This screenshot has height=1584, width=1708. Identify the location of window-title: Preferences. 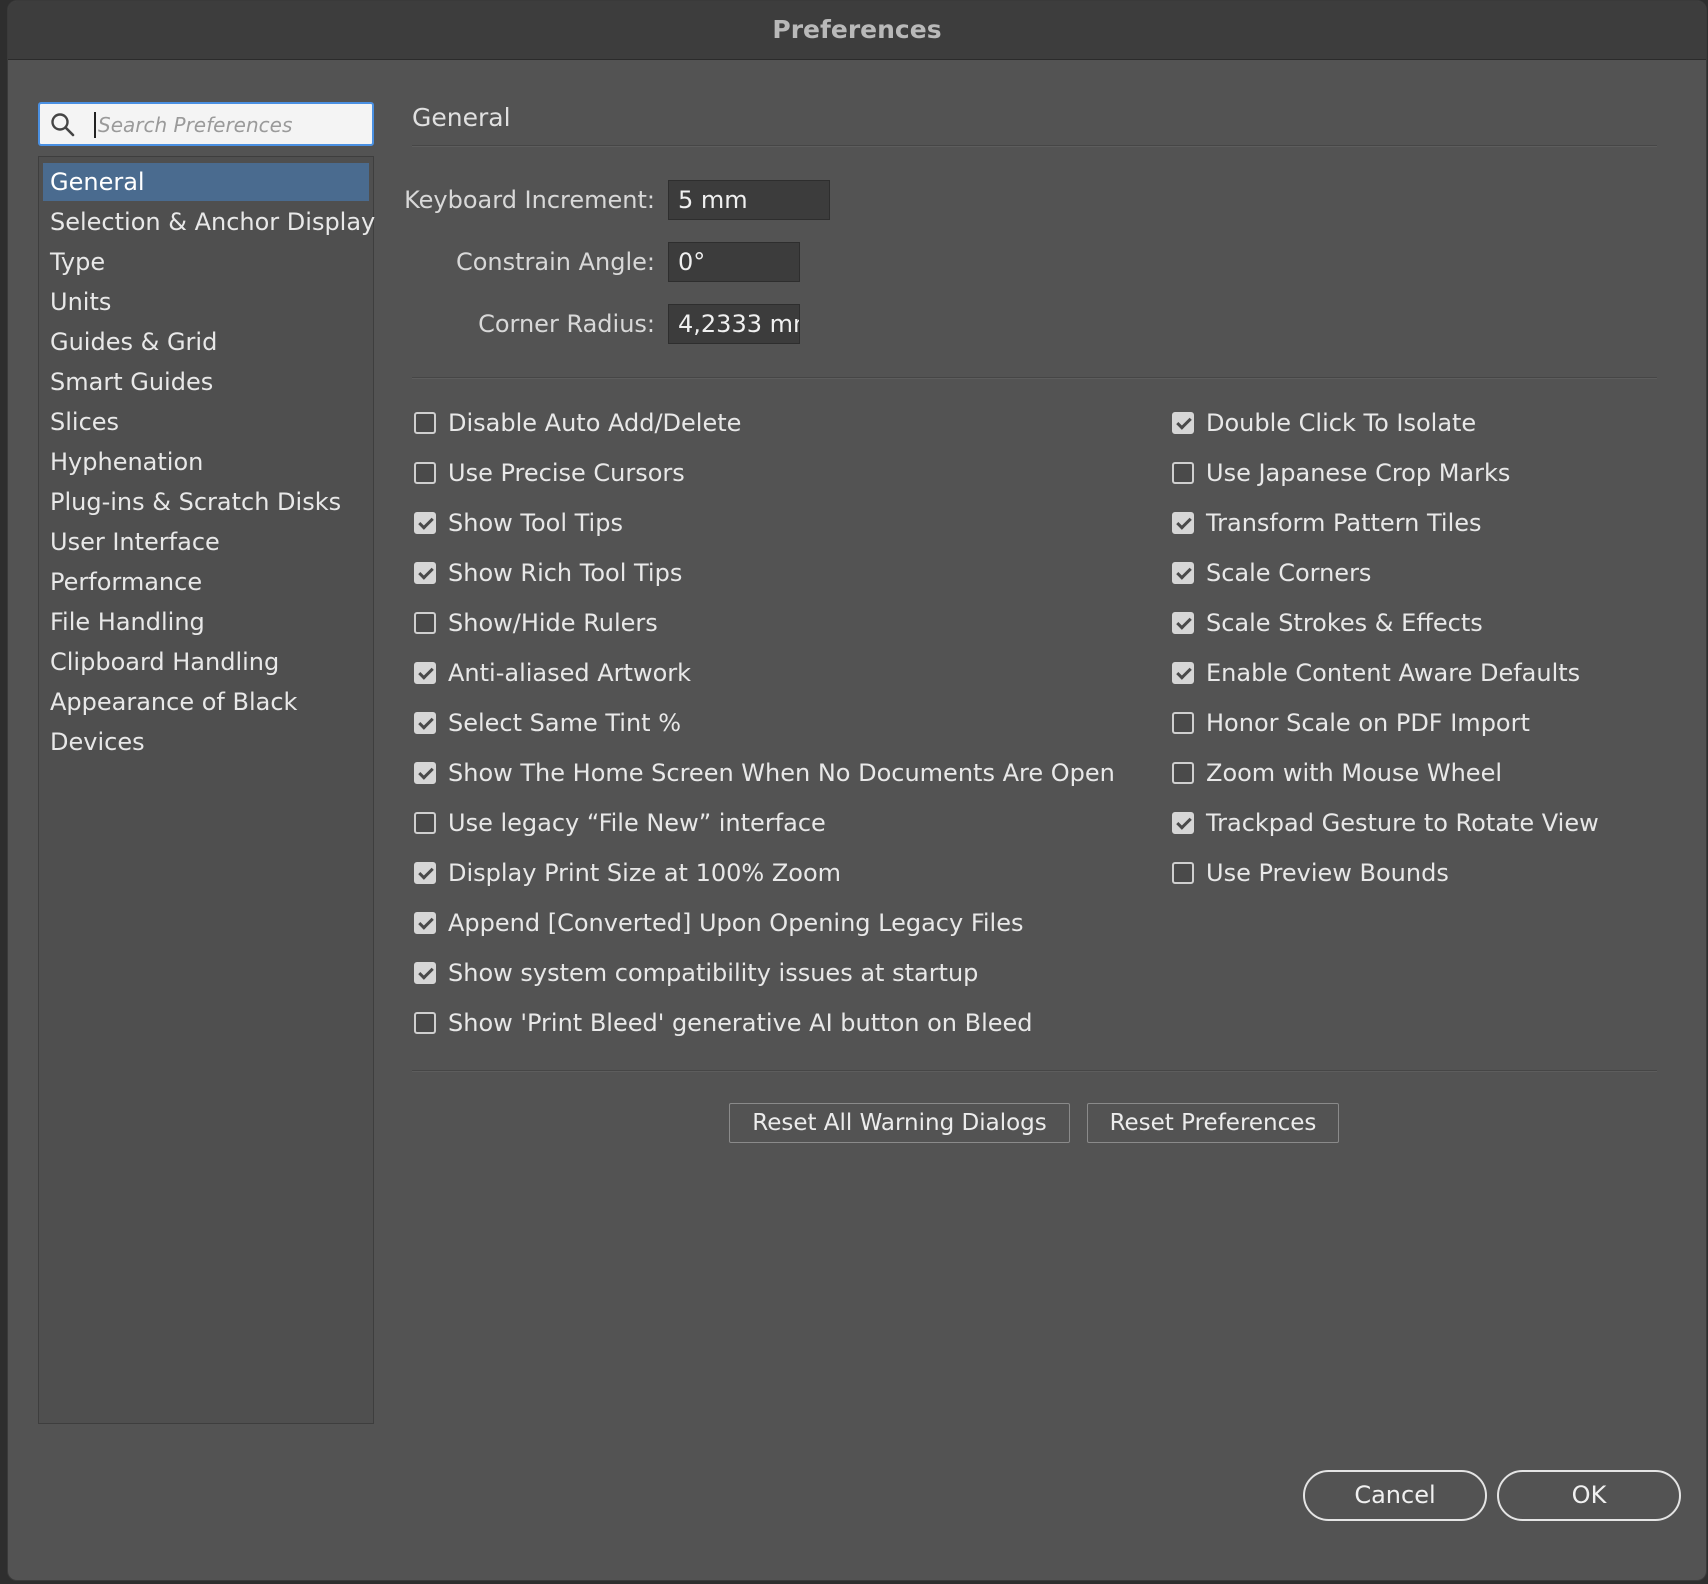
(857, 30).